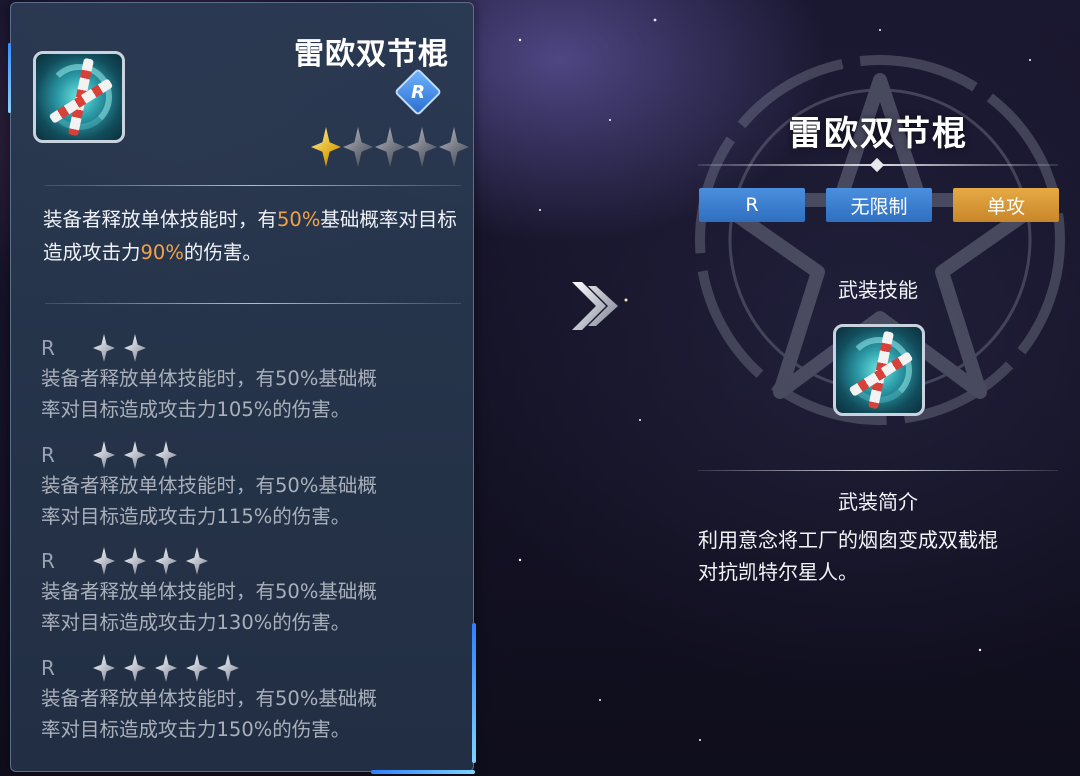 The height and width of the screenshot is (776, 1080). Describe the element at coordinates (299, 219) in the screenshot. I see `effect-chance-value: 50%` at that location.